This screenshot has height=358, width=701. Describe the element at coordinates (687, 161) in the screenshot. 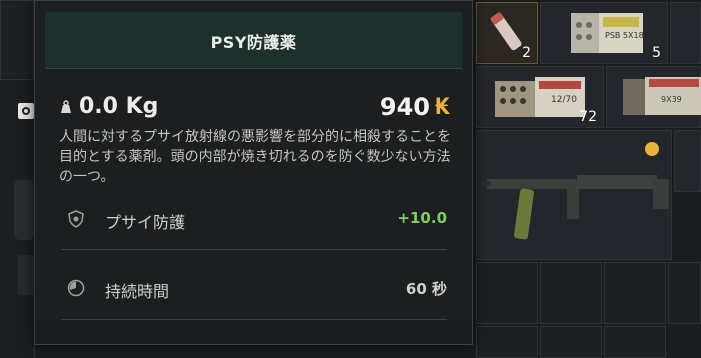

I see `inventory-slot-edge-mid` at that location.